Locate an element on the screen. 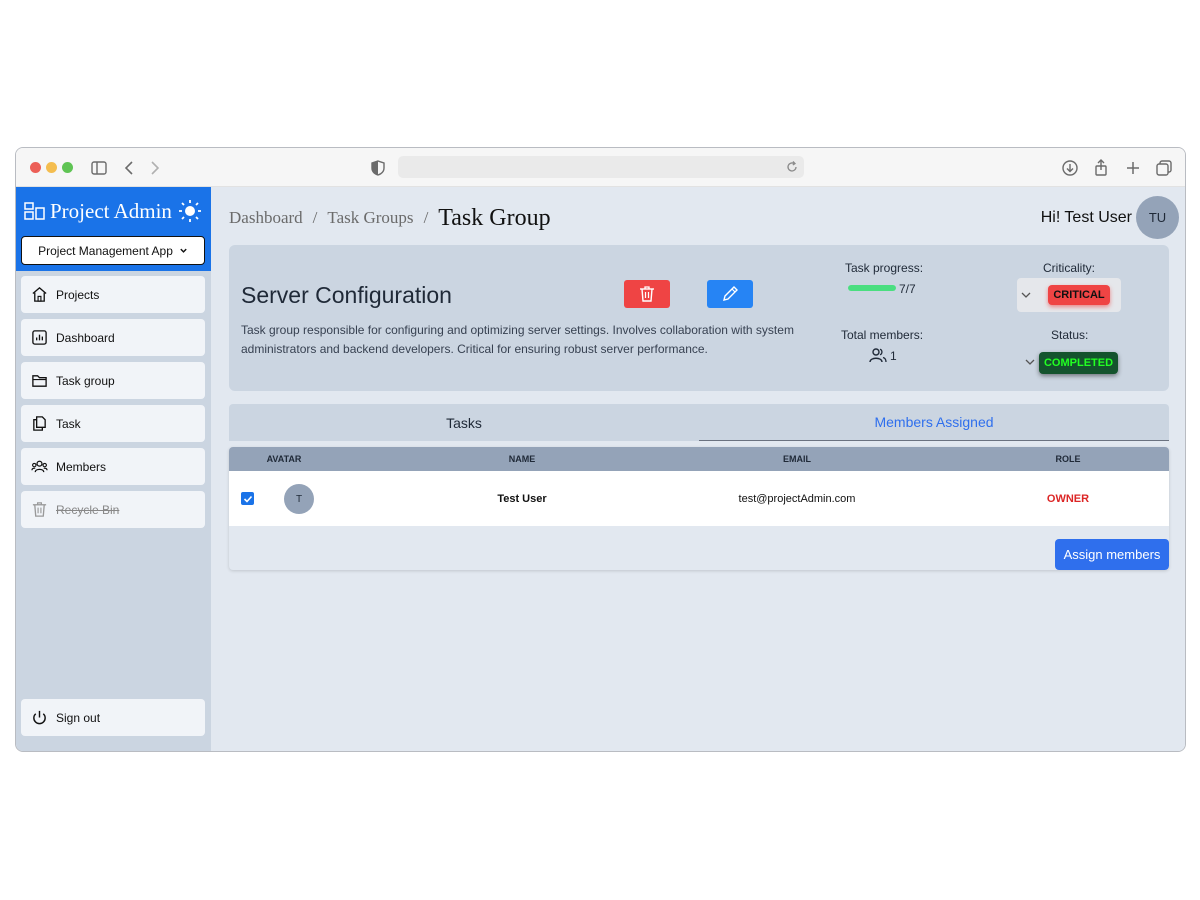 This screenshot has height=900, width=1200. column-header-email: EMAIL is located at coordinates (797, 459).